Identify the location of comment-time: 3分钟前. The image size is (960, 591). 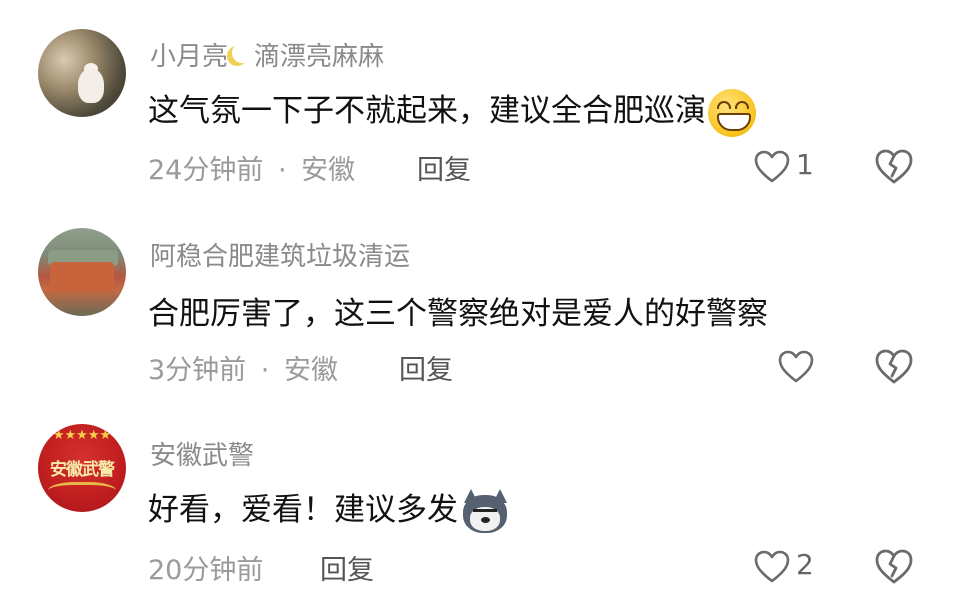
(197, 370).